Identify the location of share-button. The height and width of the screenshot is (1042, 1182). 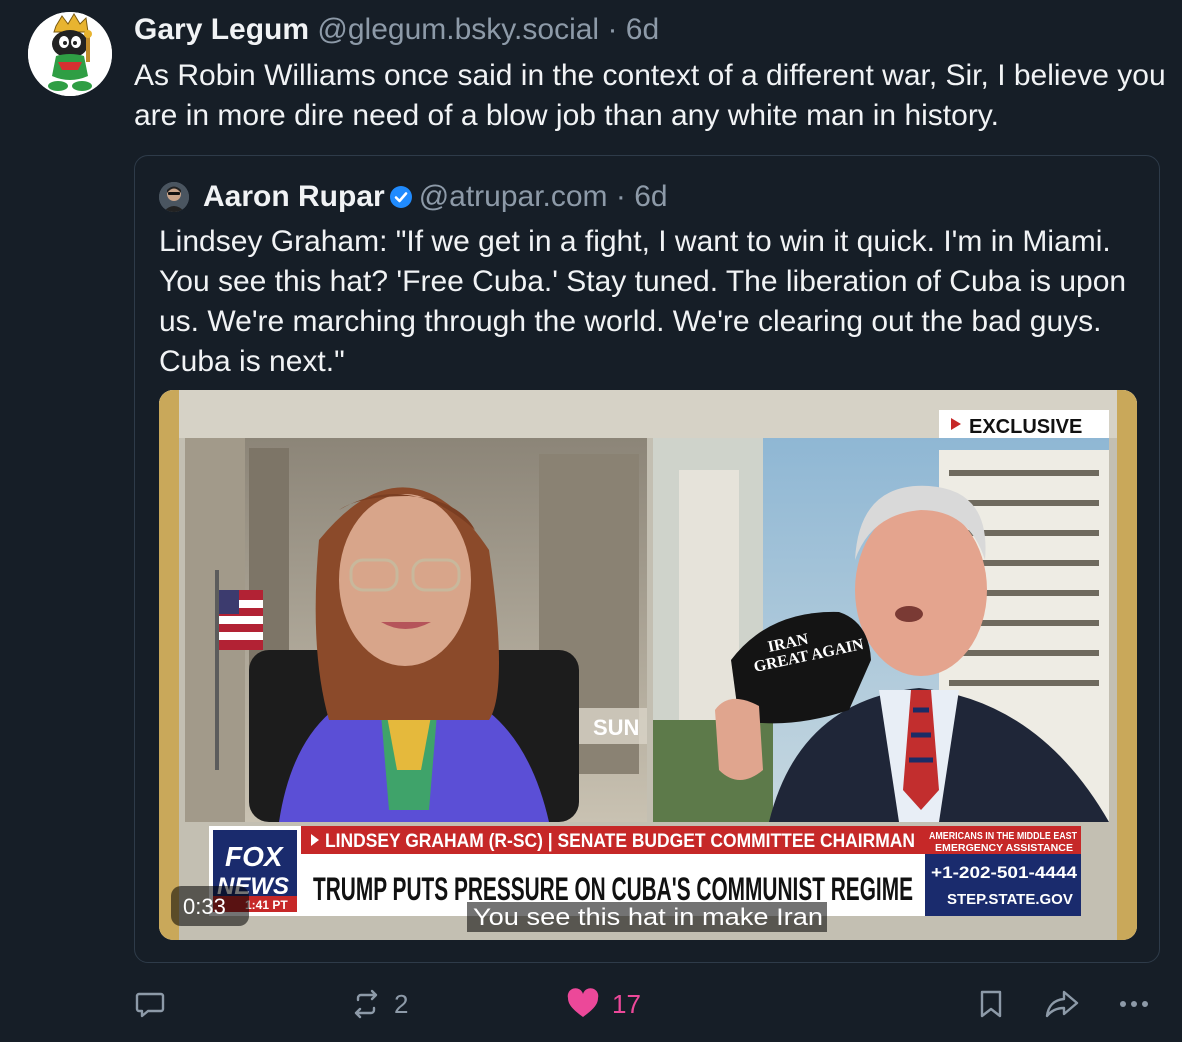
(1062, 1004).